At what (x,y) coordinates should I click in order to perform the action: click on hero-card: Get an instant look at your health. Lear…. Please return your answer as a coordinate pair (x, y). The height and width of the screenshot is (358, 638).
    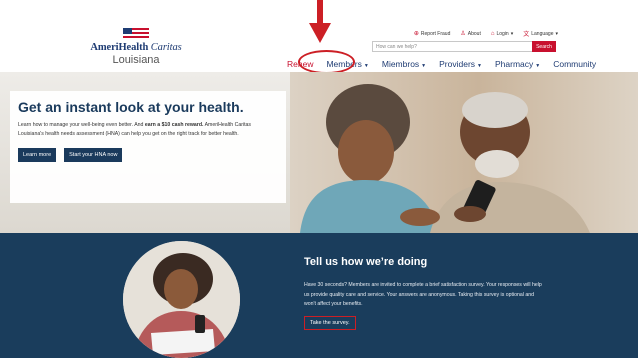
    Looking at the image, I should click on (148, 147).